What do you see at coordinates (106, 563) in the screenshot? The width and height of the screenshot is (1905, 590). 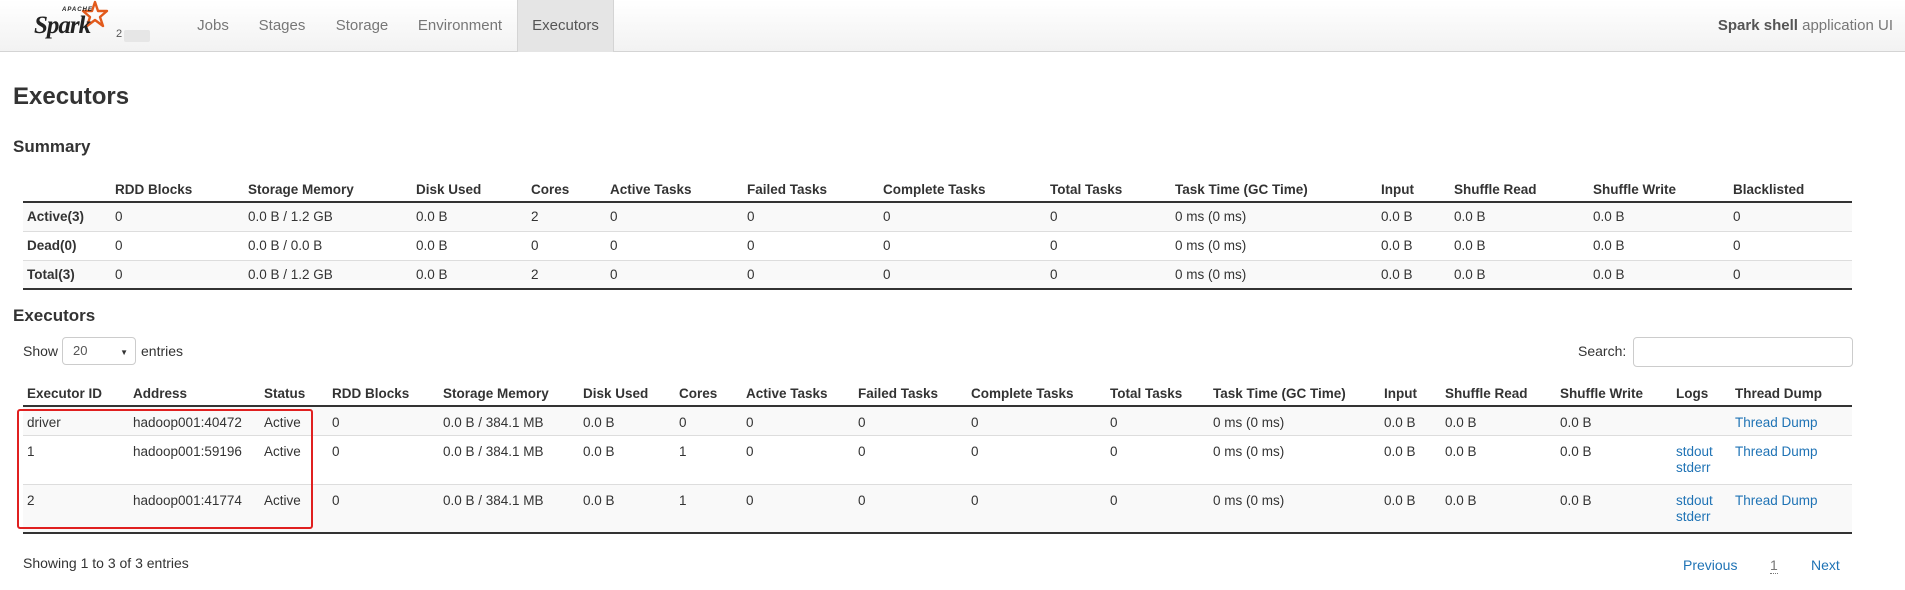 I see `table-info: Showing 1 to 3 of 3 entries` at bounding box center [106, 563].